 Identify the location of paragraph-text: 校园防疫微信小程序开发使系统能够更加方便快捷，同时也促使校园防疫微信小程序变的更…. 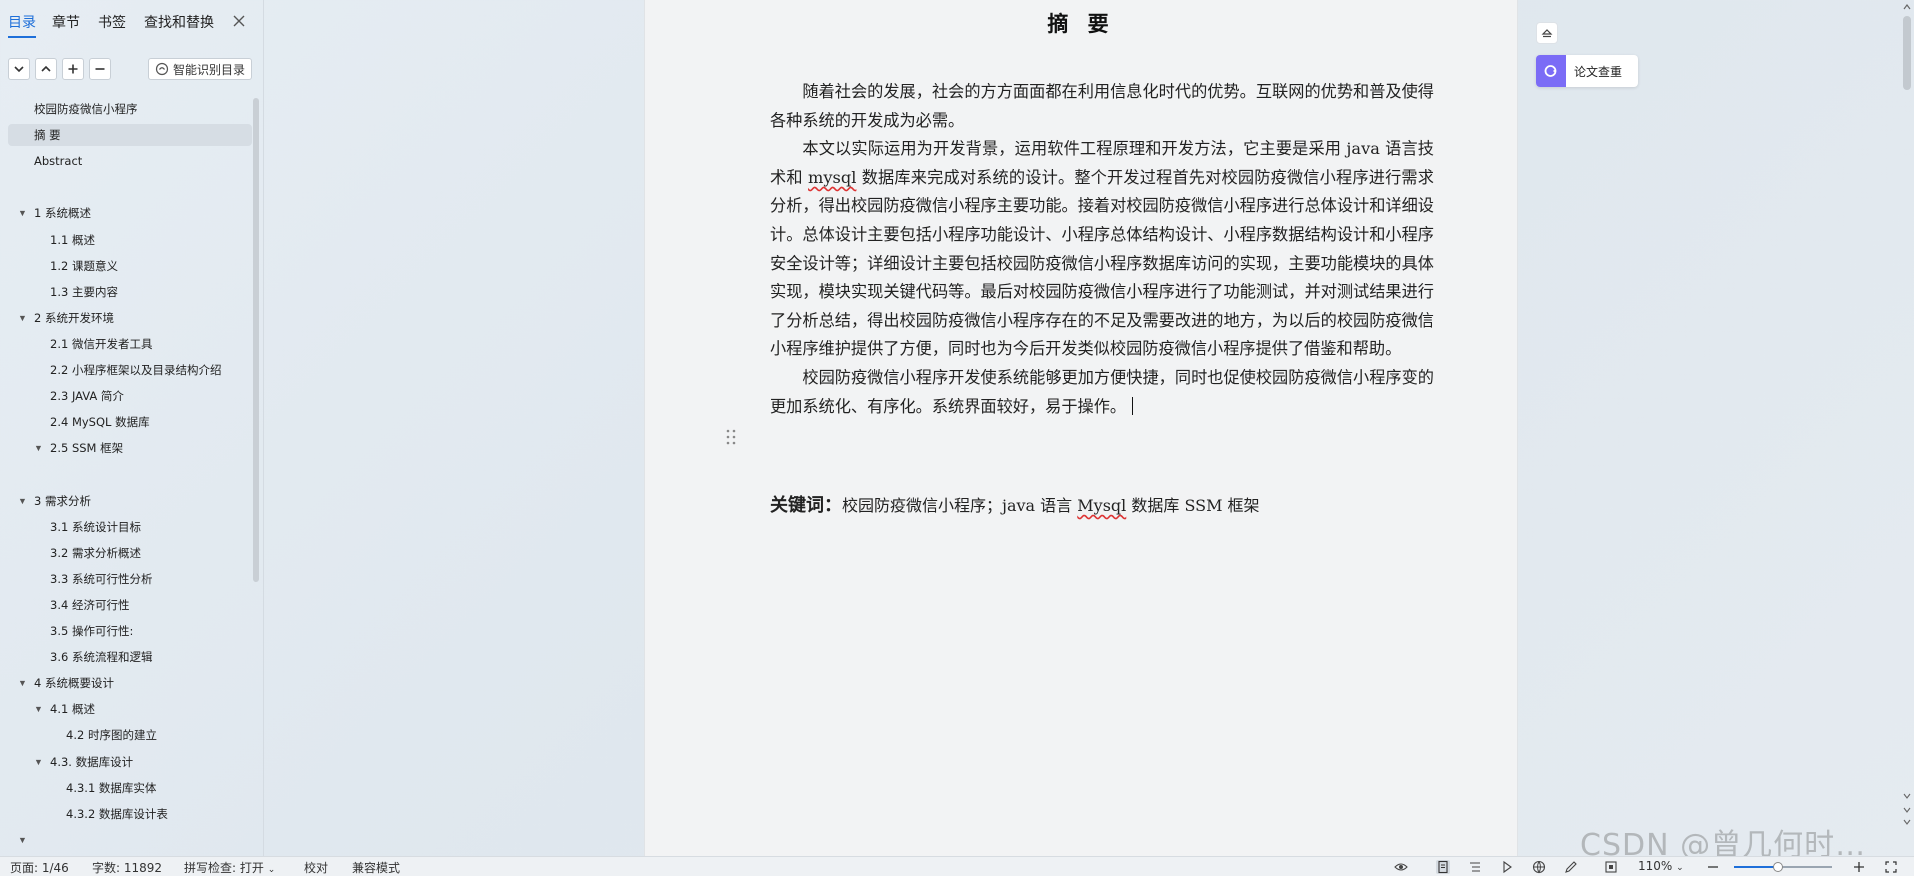
(1102, 391).